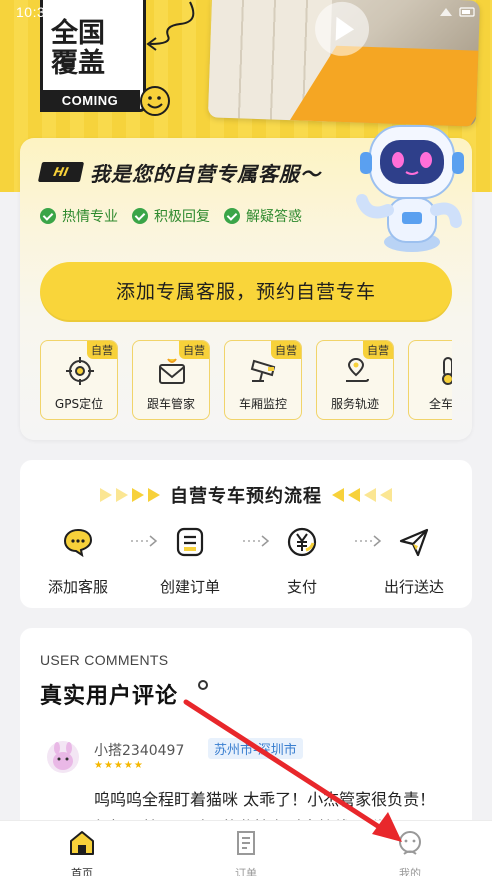 The image size is (492, 876). What do you see at coordinates (190, 542) in the screenshot?
I see `order-icon` at bounding box center [190, 542].